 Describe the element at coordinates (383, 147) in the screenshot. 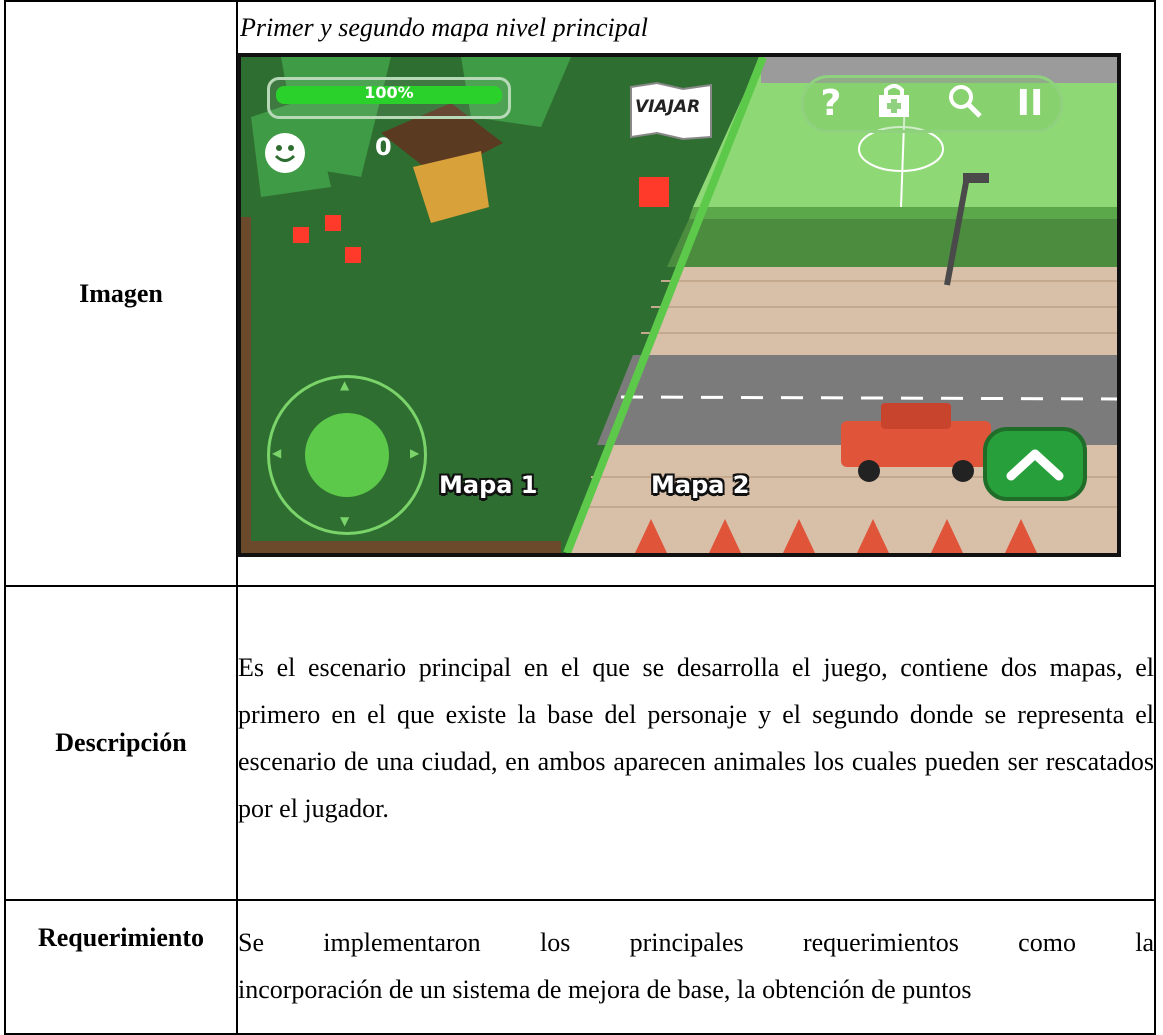

I see `rescue-score: 0` at that location.